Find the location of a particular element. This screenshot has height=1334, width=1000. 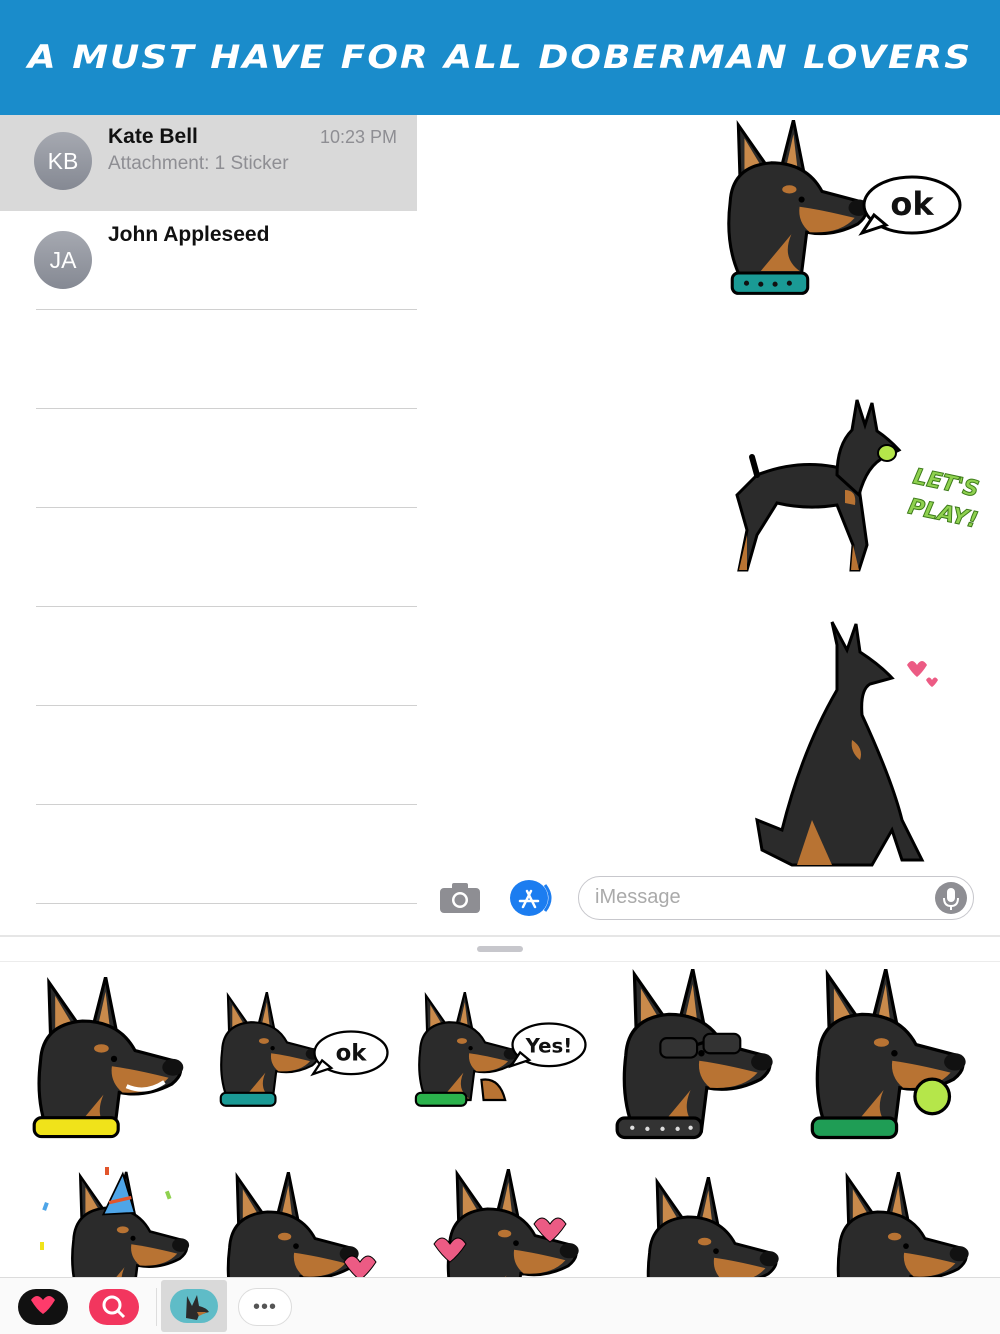

doberman-yes-sticker: Yes! is located at coordinates (503, 1057).